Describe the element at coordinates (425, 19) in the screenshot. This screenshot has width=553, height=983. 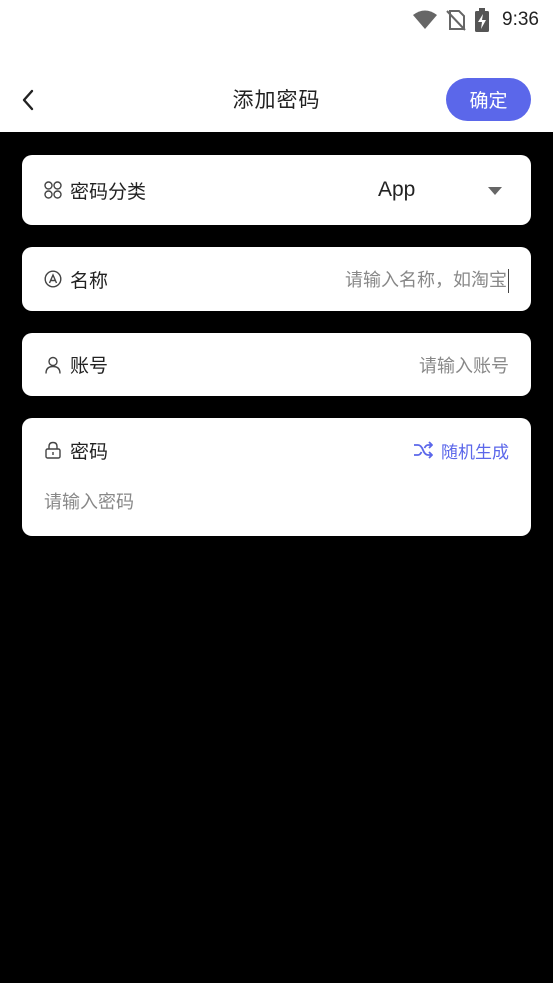
I see `wifi-icon` at that location.